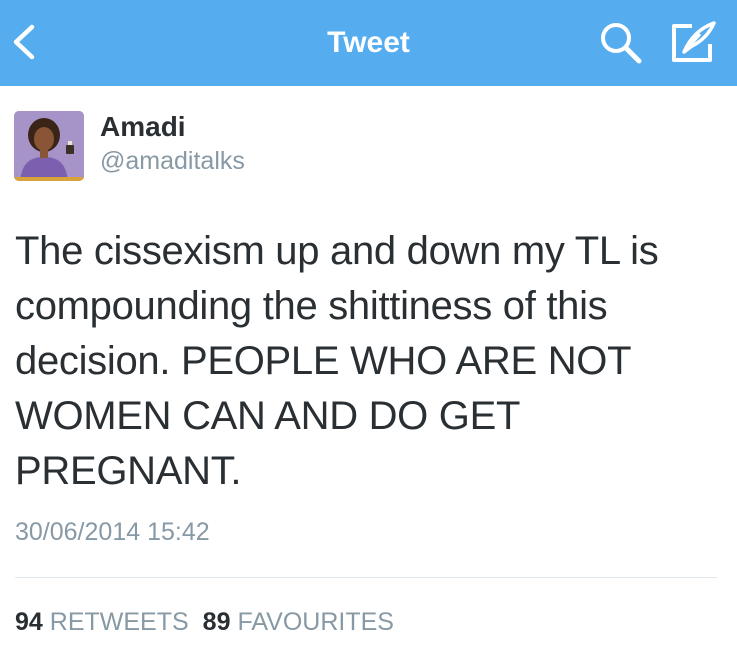 The width and height of the screenshot is (737, 663). What do you see at coordinates (315, 622) in the screenshot?
I see `favourites-label: FAVOURITES` at bounding box center [315, 622].